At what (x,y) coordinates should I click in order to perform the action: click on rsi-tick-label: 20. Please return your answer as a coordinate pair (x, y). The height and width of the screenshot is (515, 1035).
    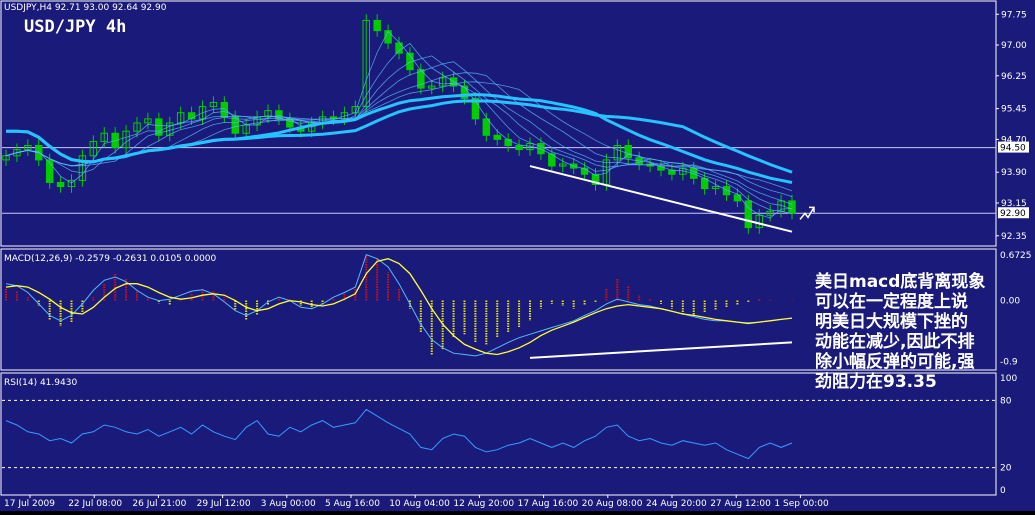
    Looking at the image, I should click on (1006, 469).